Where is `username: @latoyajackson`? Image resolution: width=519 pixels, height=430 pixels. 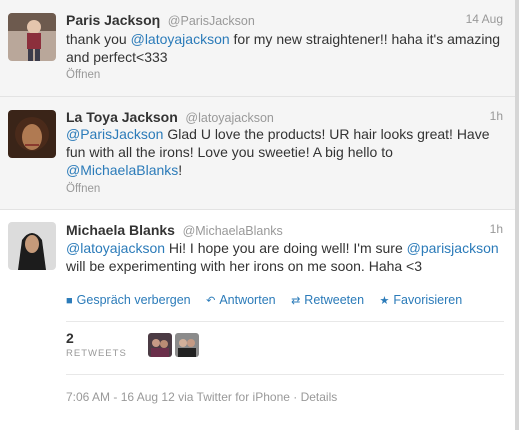 username: @latoyajackson is located at coordinates (229, 118).